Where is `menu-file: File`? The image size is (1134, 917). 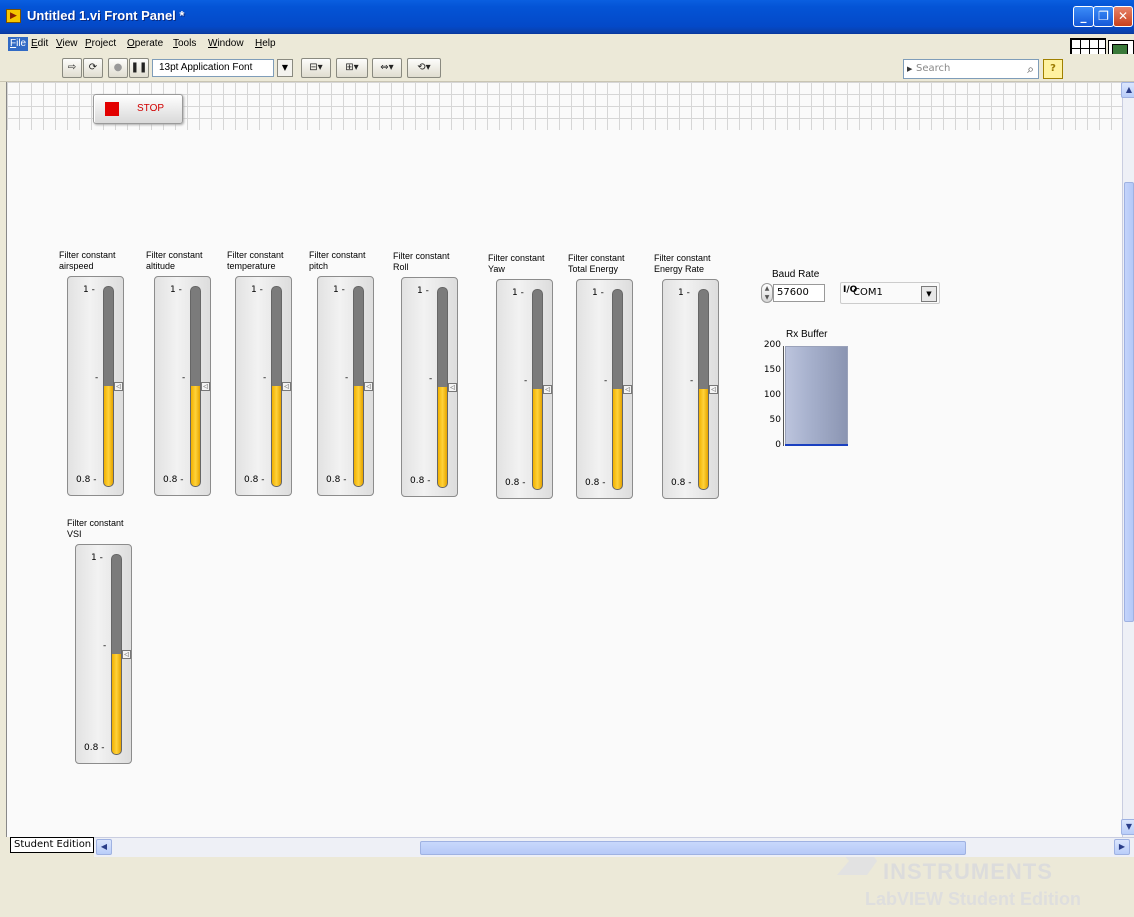 menu-file: File is located at coordinates (18, 44).